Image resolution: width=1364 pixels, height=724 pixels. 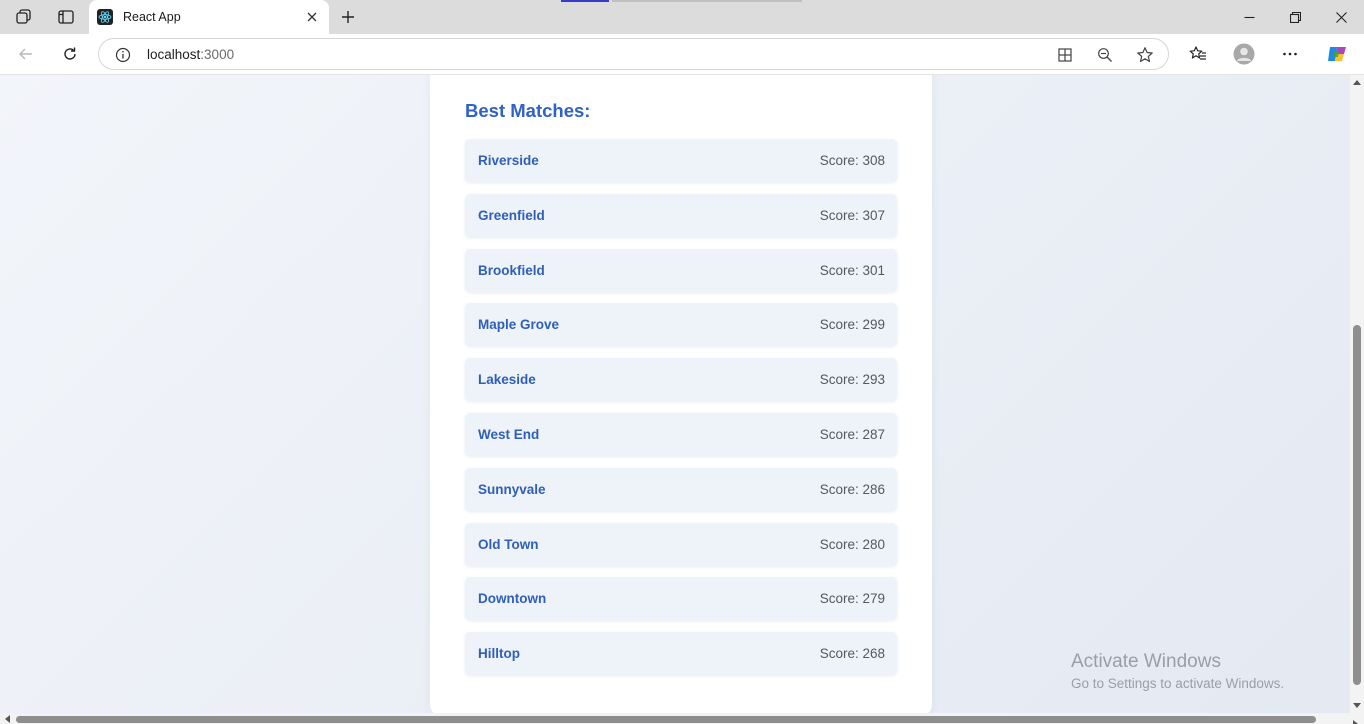 What do you see at coordinates (528, 110) in the screenshot?
I see `best-matches-heading: Best Matches:` at bounding box center [528, 110].